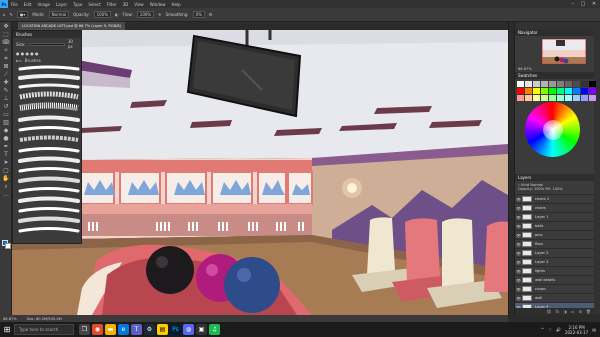 The image size is (600, 337). I want to click on layer-row: 👁 wall details, so click(554, 280).